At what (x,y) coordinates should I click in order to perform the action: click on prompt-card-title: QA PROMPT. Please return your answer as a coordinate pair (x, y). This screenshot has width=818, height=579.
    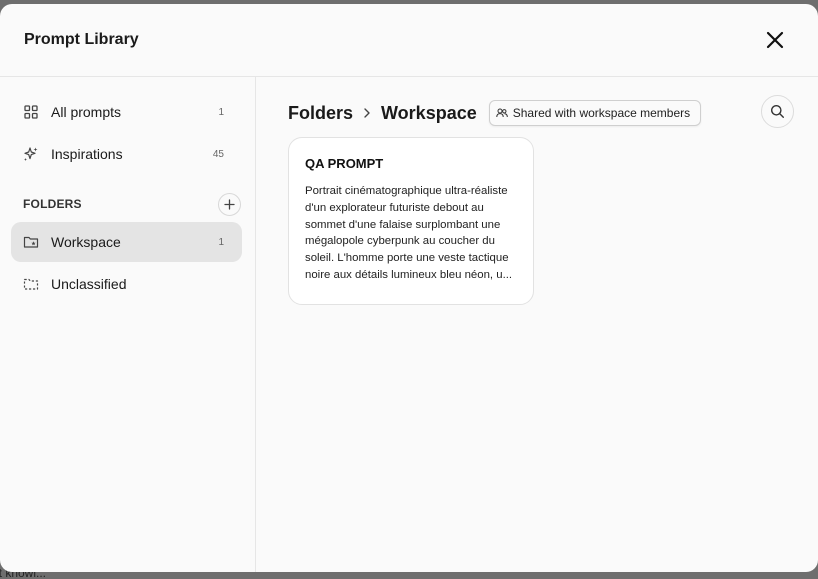
    Looking at the image, I should click on (344, 163).